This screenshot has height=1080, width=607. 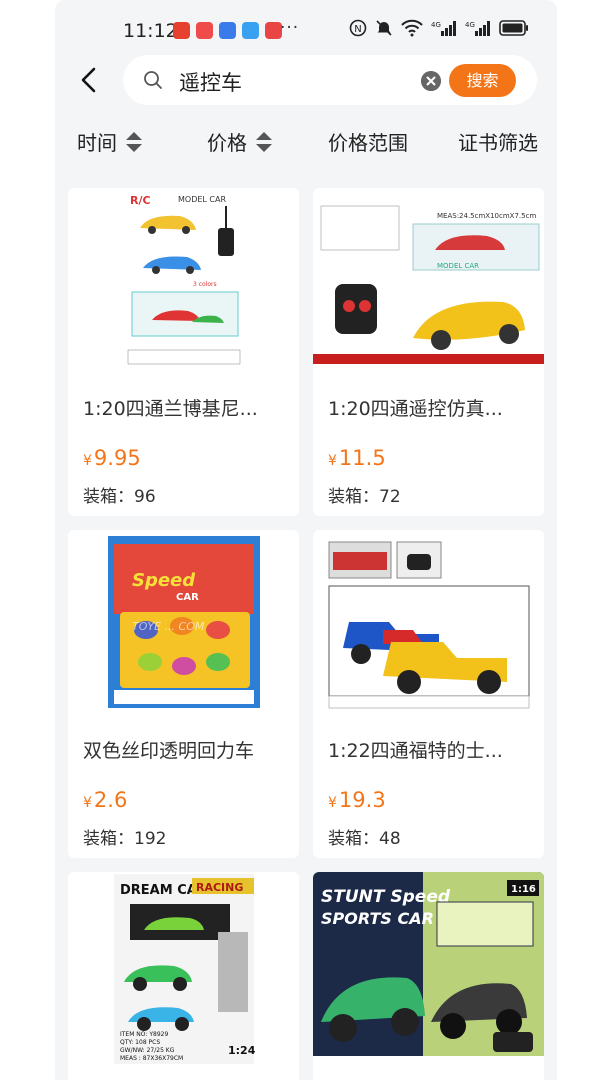 What do you see at coordinates (205, 284) in the screenshot?
I see `p1-colors: 3 colors` at bounding box center [205, 284].